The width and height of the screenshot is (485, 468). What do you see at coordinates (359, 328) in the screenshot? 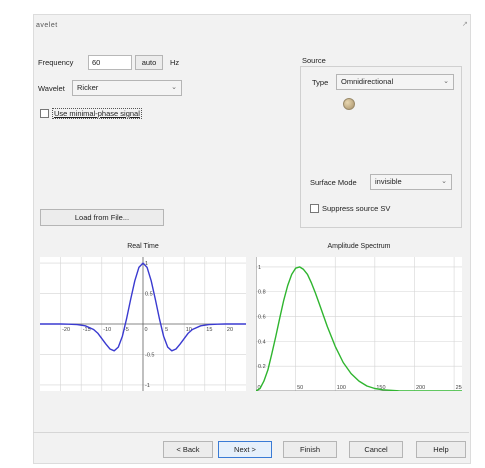
I see `series-line` at bounding box center [359, 328].